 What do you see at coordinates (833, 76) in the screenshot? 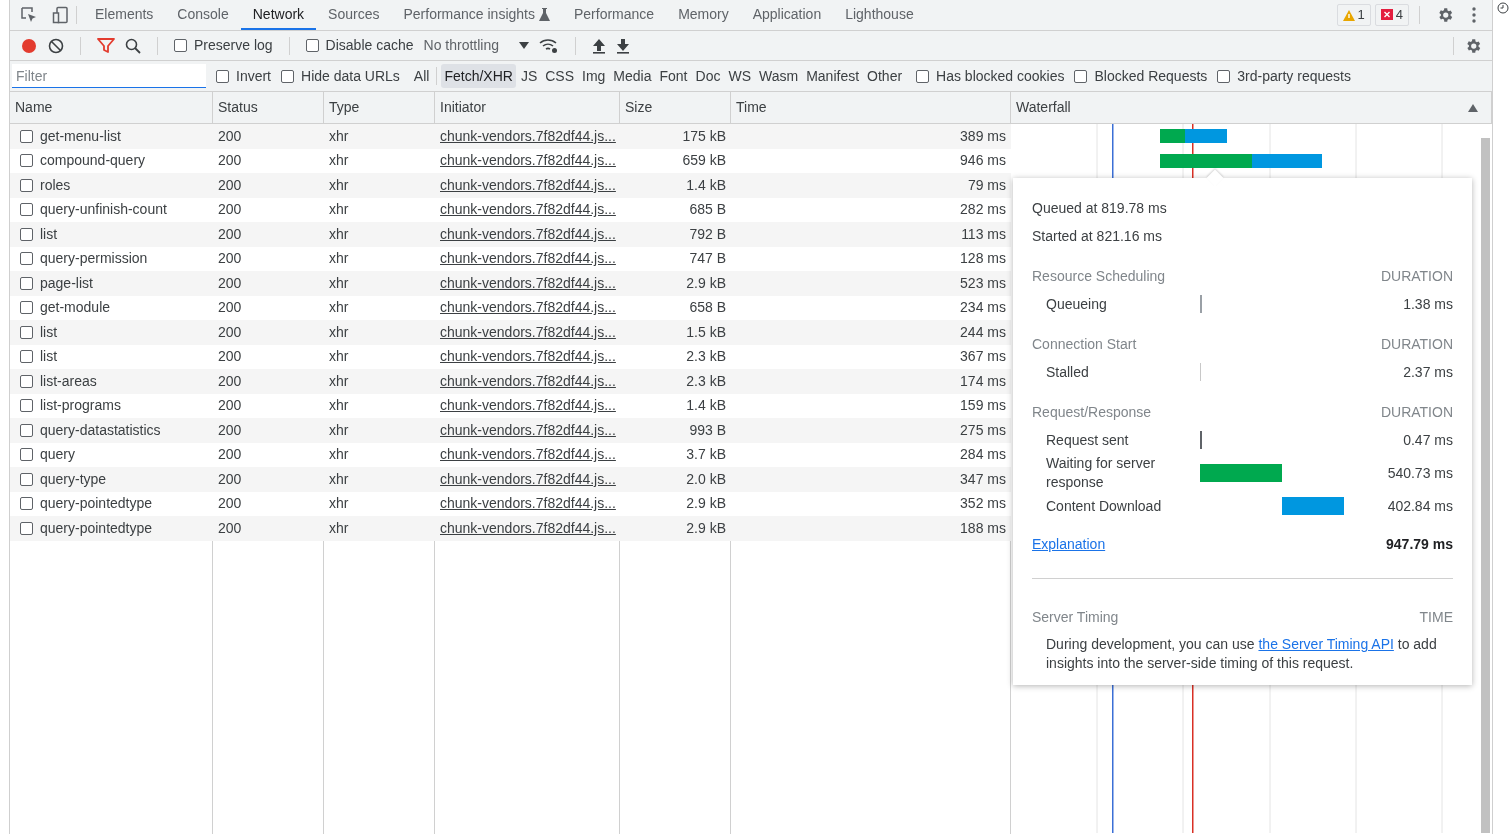
I see `resource-type-filter: Manifest` at bounding box center [833, 76].